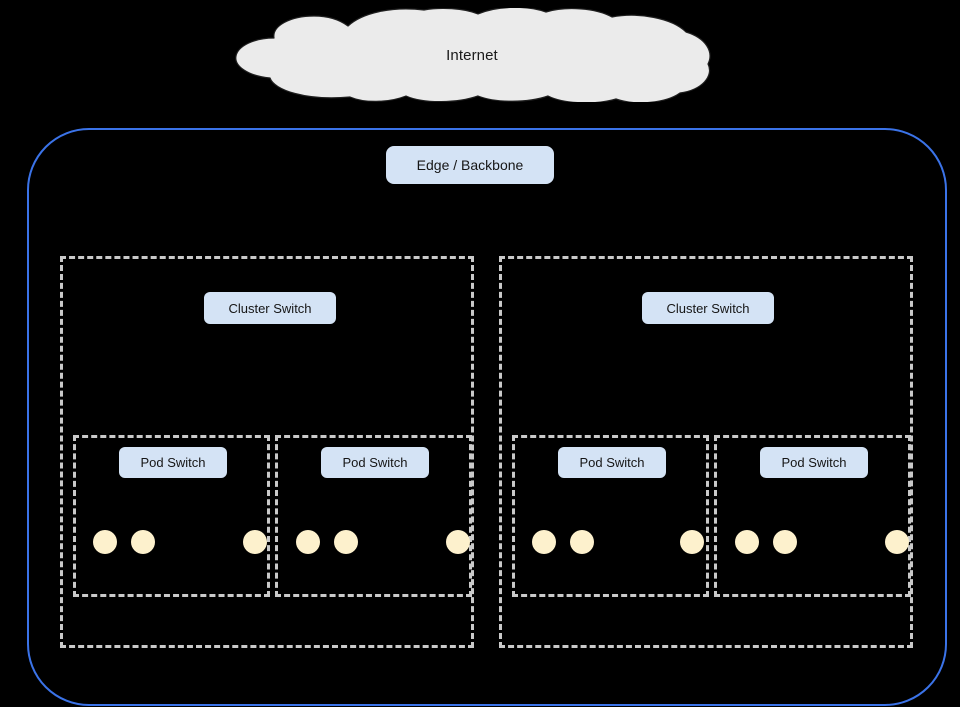 The width and height of the screenshot is (960, 720). I want to click on pod-switch-1-1: Pod Switch, so click(173, 462).